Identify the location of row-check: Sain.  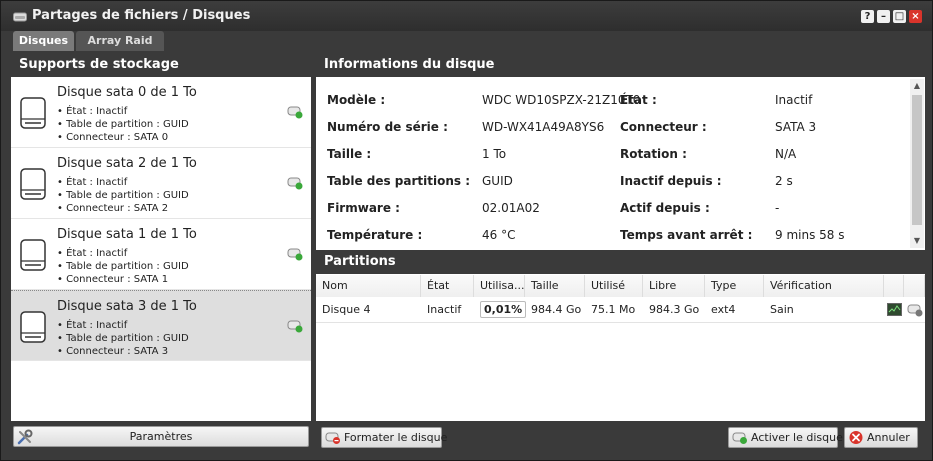
(782, 309).